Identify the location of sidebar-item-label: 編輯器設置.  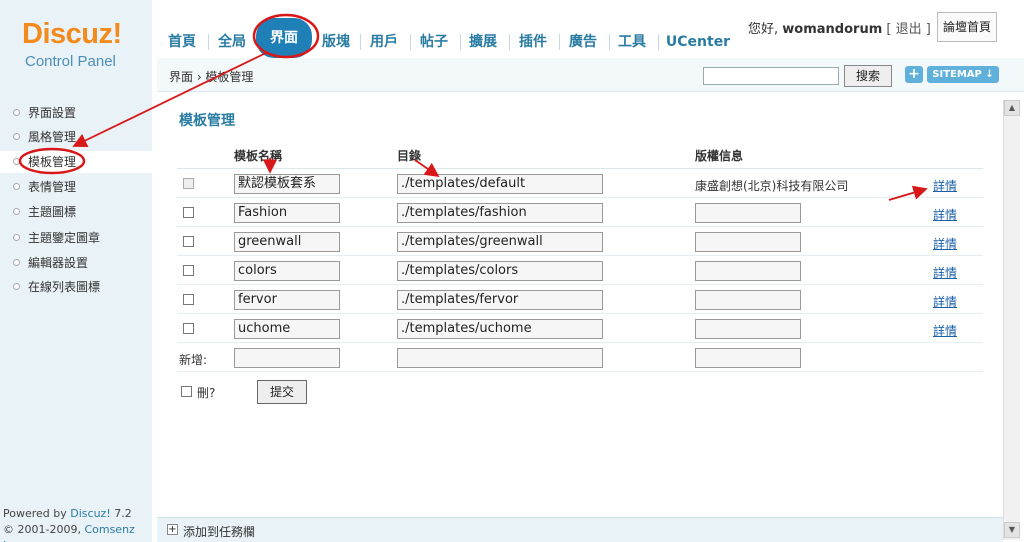
(58, 263).